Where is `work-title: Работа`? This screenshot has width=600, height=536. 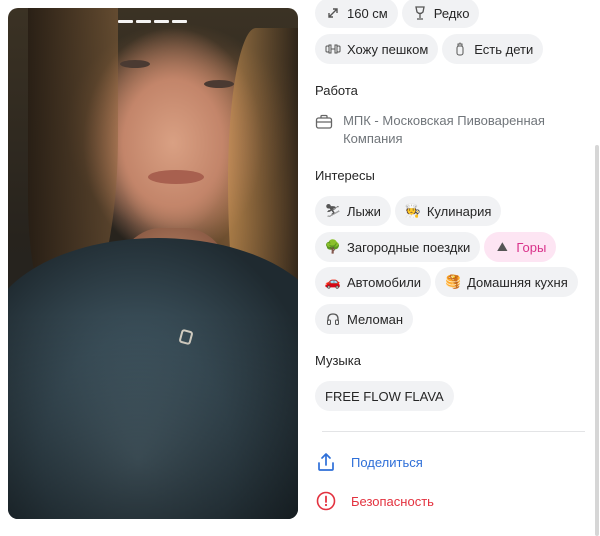
work-title: Работа is located at coordinates (336, 90).